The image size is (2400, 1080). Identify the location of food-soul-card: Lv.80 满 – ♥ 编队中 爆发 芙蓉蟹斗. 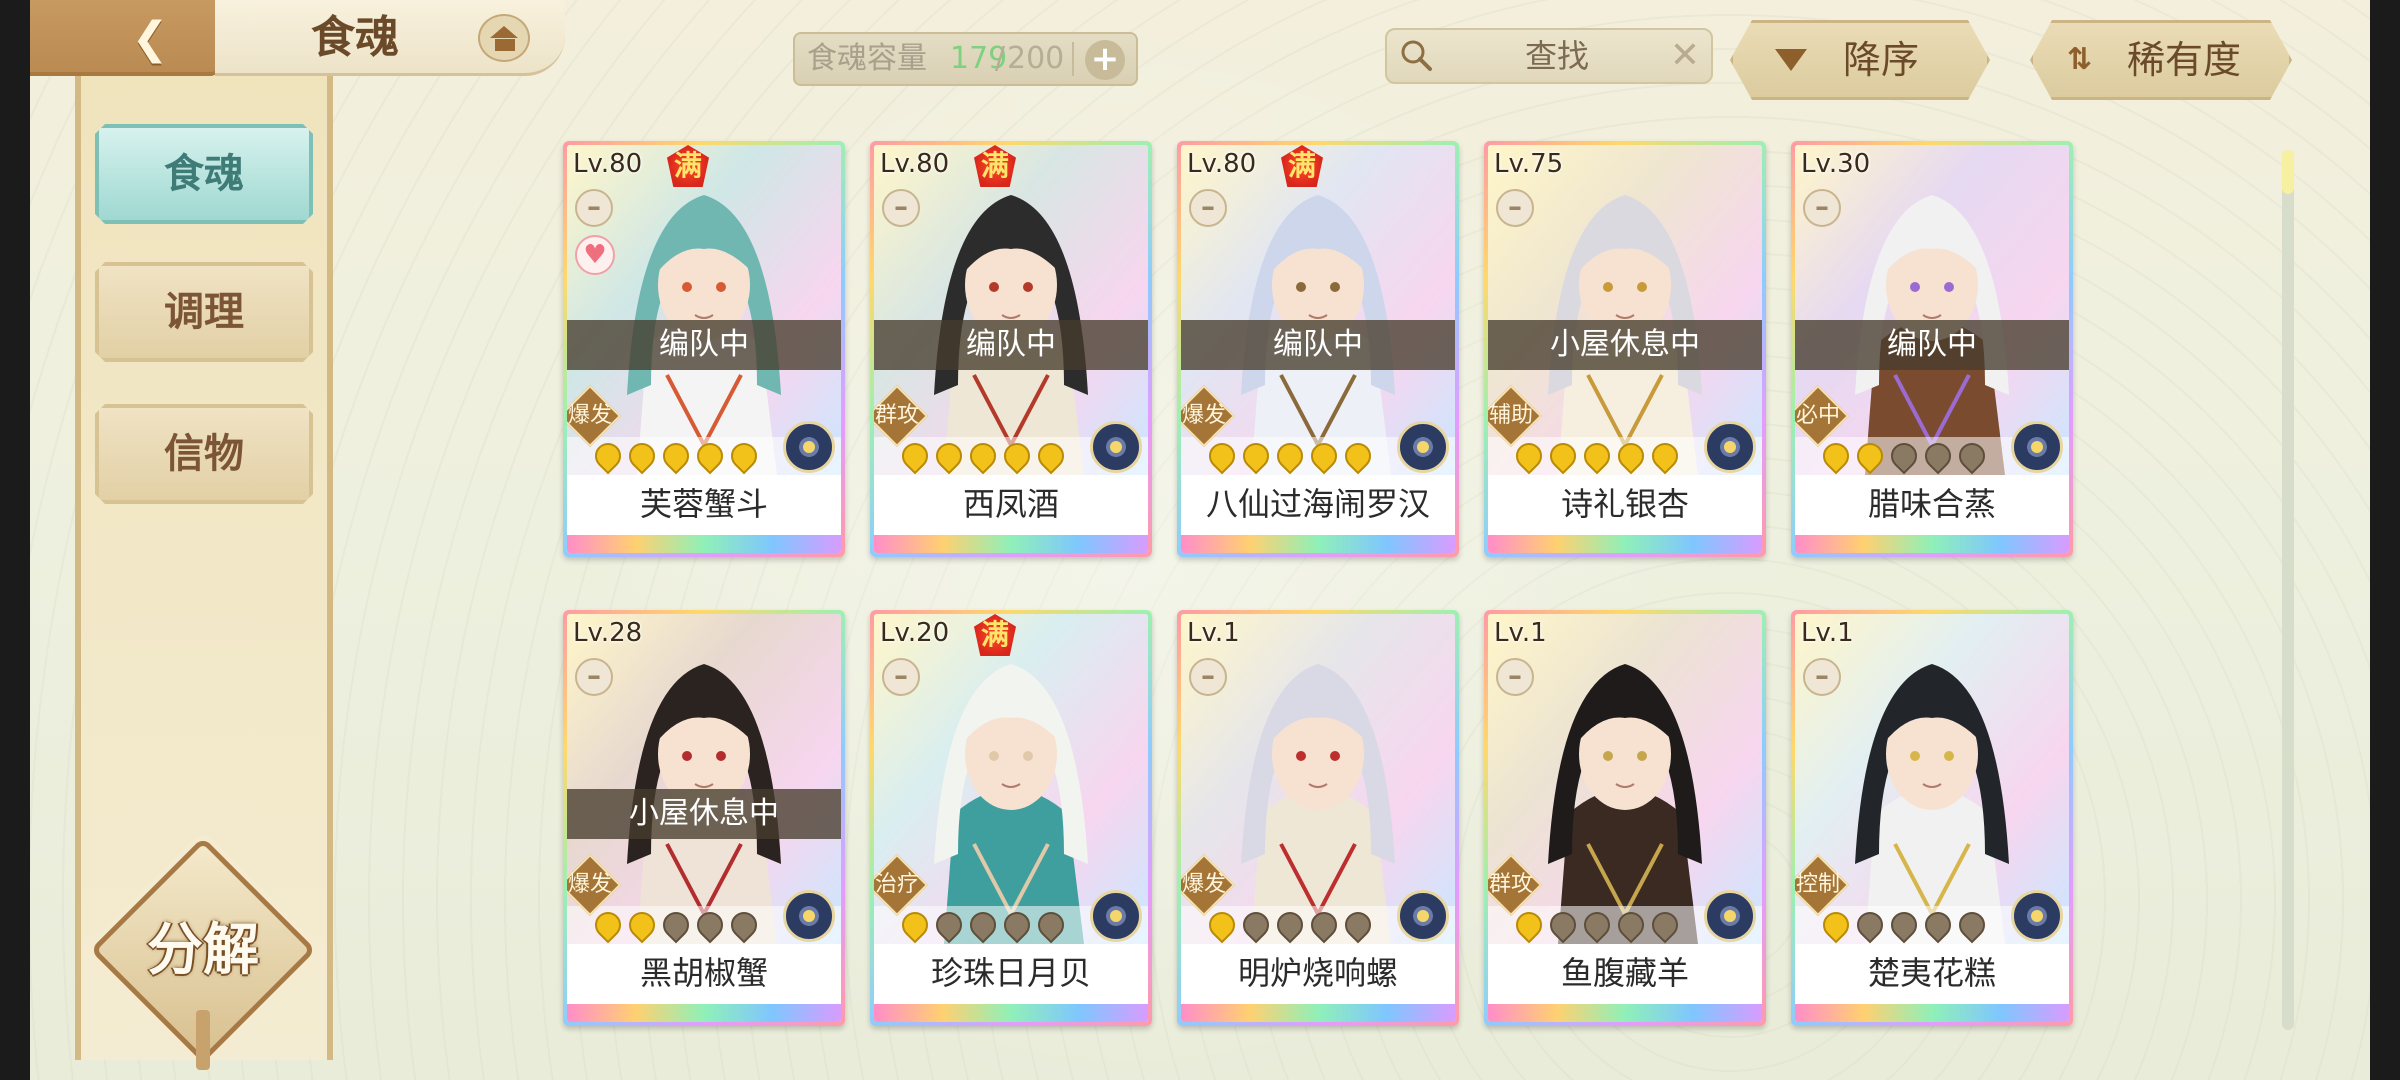
(704, 349).